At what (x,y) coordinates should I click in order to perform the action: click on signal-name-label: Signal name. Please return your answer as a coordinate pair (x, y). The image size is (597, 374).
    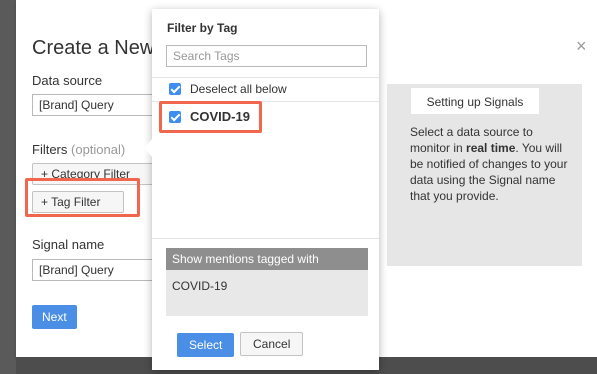
    Looking at the image, I should click on (68, 244).